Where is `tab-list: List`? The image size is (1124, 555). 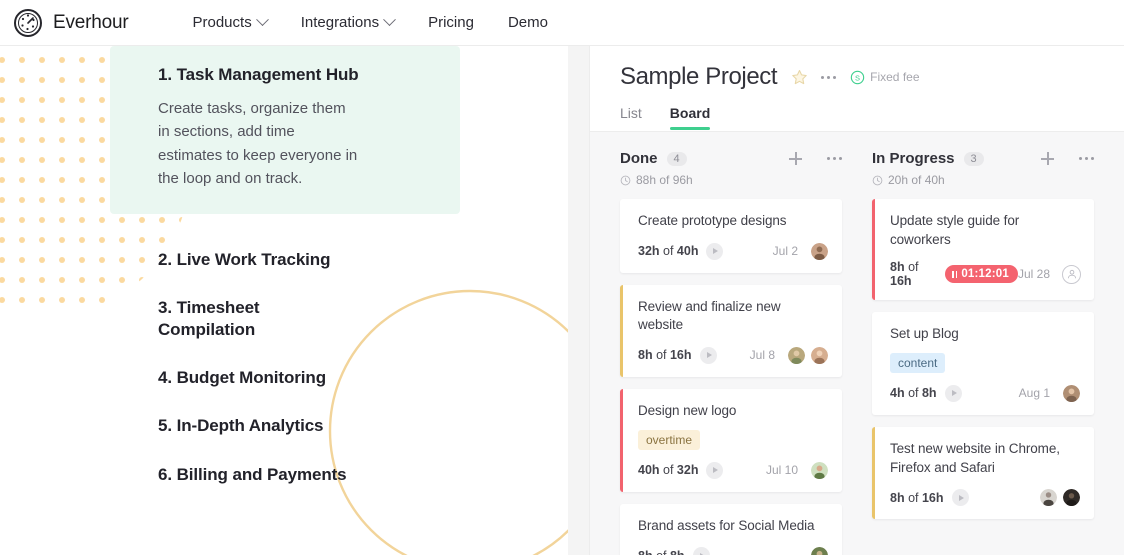 tab-list: List is located at coordinates (631, 117).